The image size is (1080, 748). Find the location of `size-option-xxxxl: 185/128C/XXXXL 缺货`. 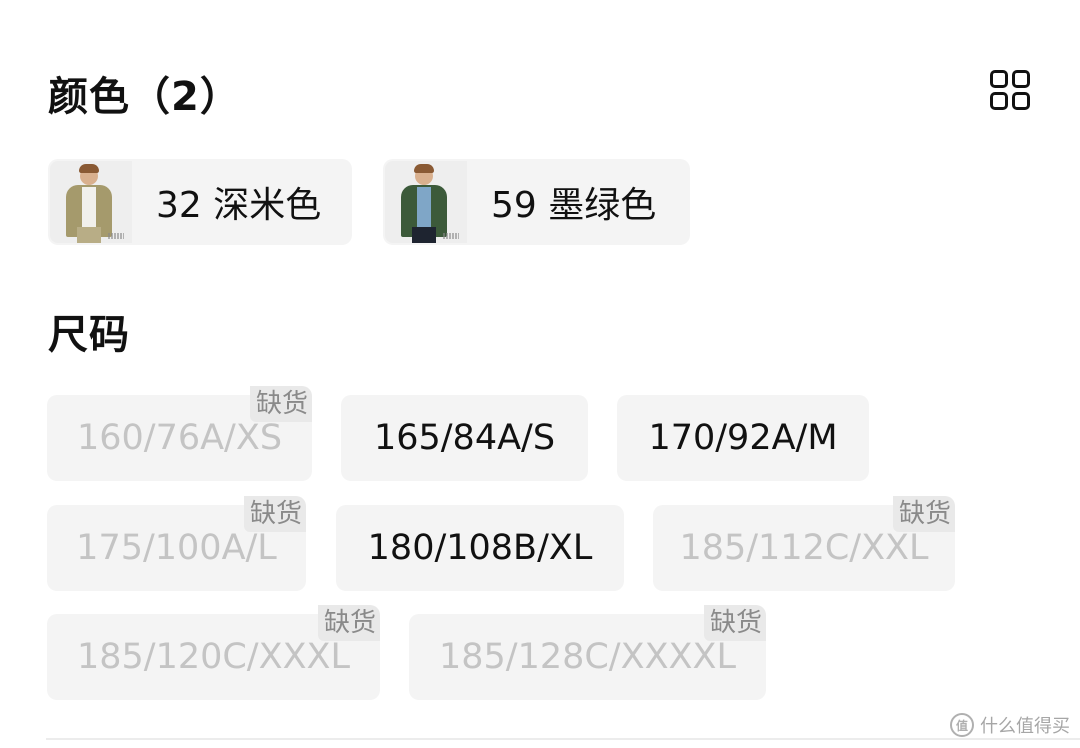

size-option-xxxxl: 185/128C/XXXXL 缺货 is located at coordinates (587, 652).